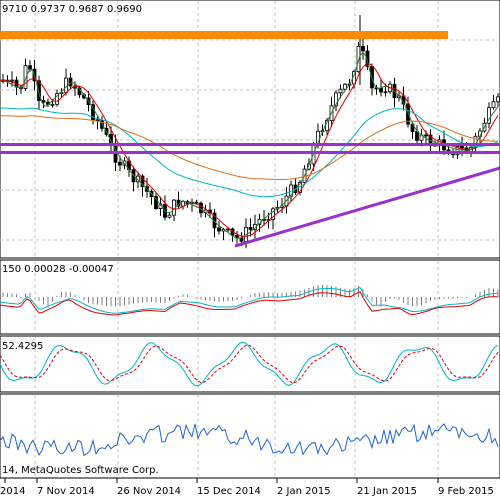 This screenshot has width=500, height=504. Describe the element at coordinates (304, 491) in the screenshot. I see `x-axis-label: 2 Jan 2015` at that location.